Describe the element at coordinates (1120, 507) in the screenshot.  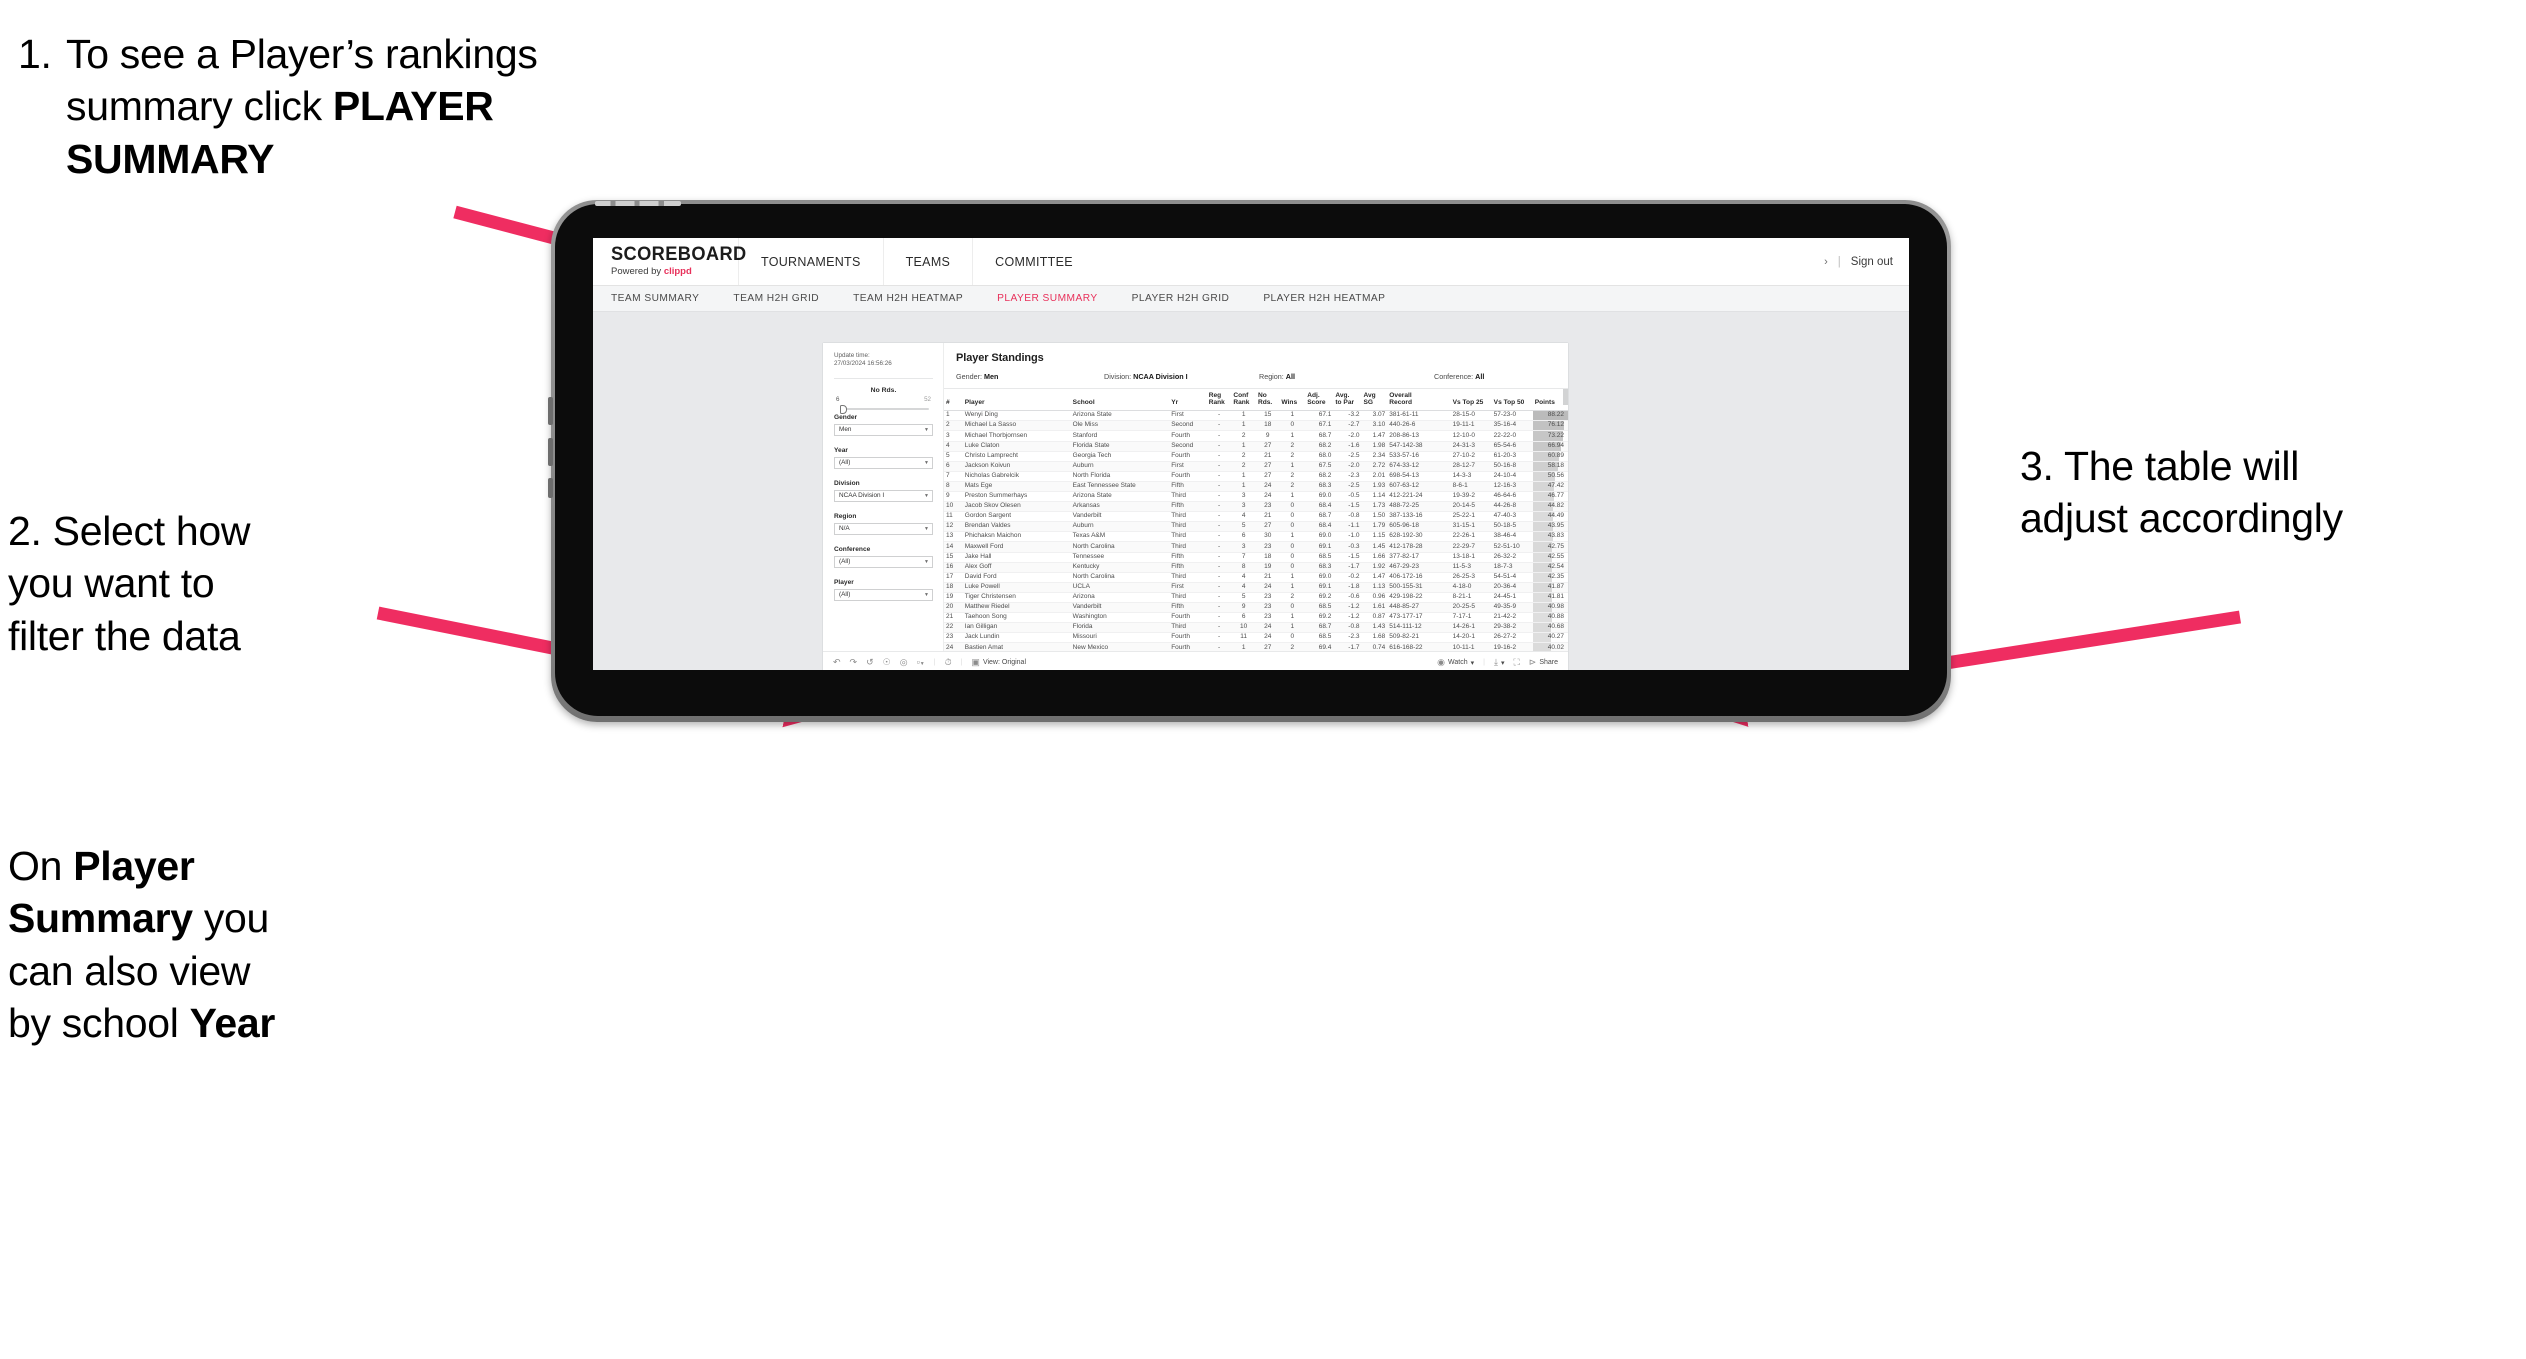
I see `cell-school: Arkansas` at that location.